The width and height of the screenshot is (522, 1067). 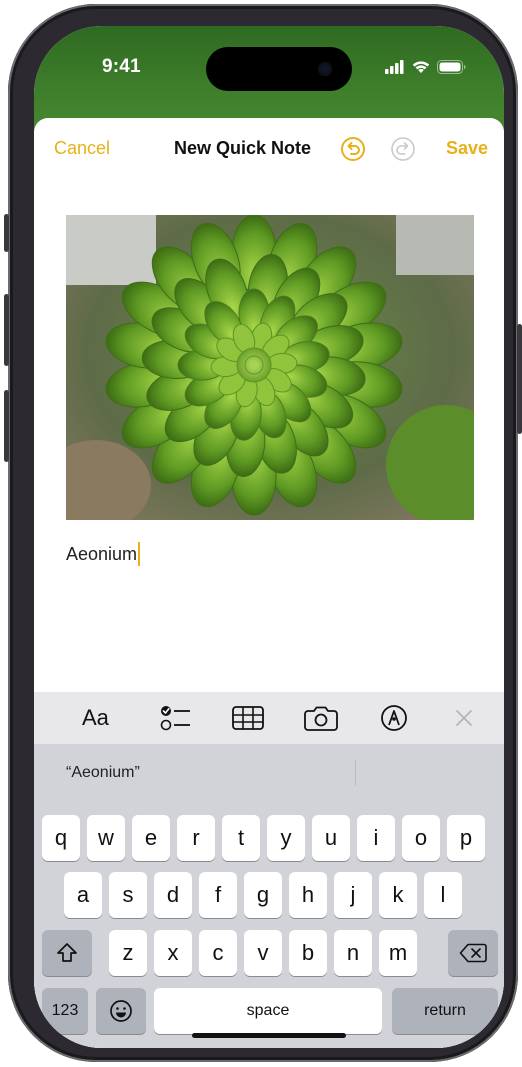 I want to click on key-j: j, so click(x=353, y=895).